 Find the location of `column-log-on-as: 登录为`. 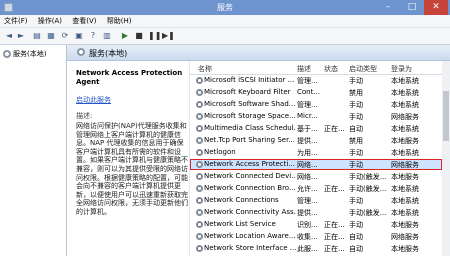

column-log-on-as: 登录为 is located at coordinates (401, 69).